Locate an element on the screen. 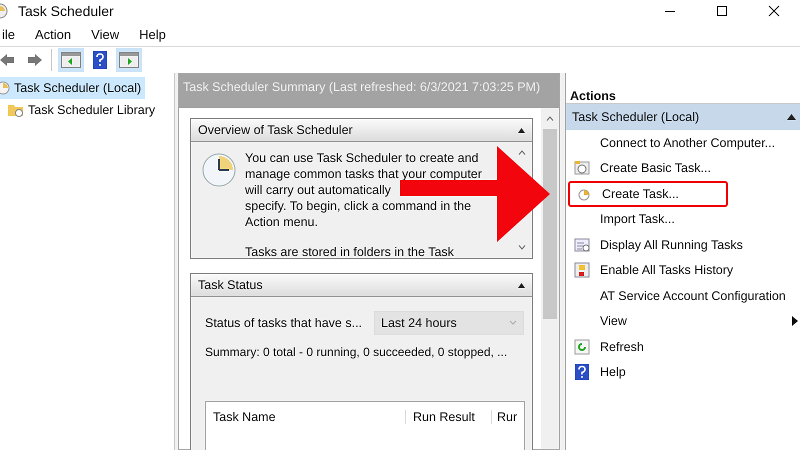 This screenshot has width=800, height=450. menu-item: Action is located at coordinates (53, 34).